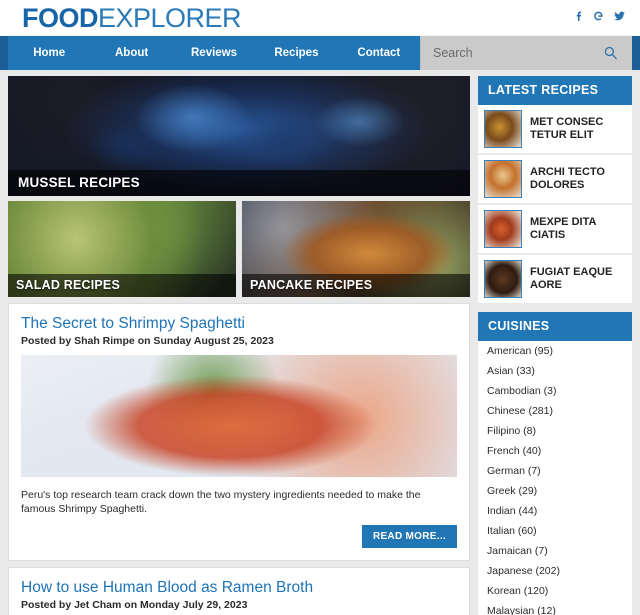  I want to click on nav-item-contact: Contact, so click(379, 53).